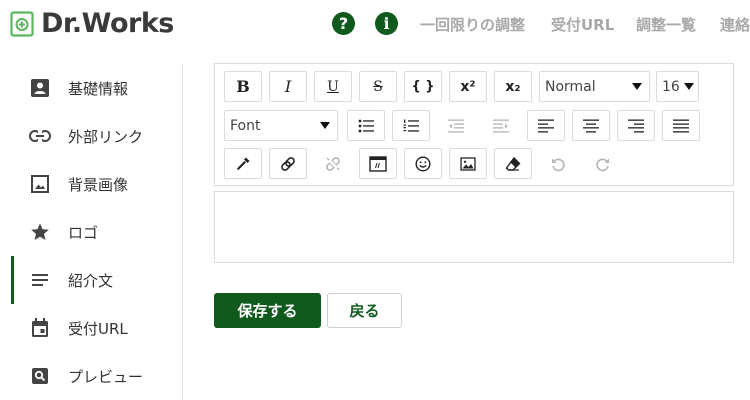 Image resolution: width=750 pixels, height=400 pixels. What do you see at coordinates (98, 184) in the screenshot?
I see `sidebar-item-label: 背景画像` at bounding box center [98, 184].